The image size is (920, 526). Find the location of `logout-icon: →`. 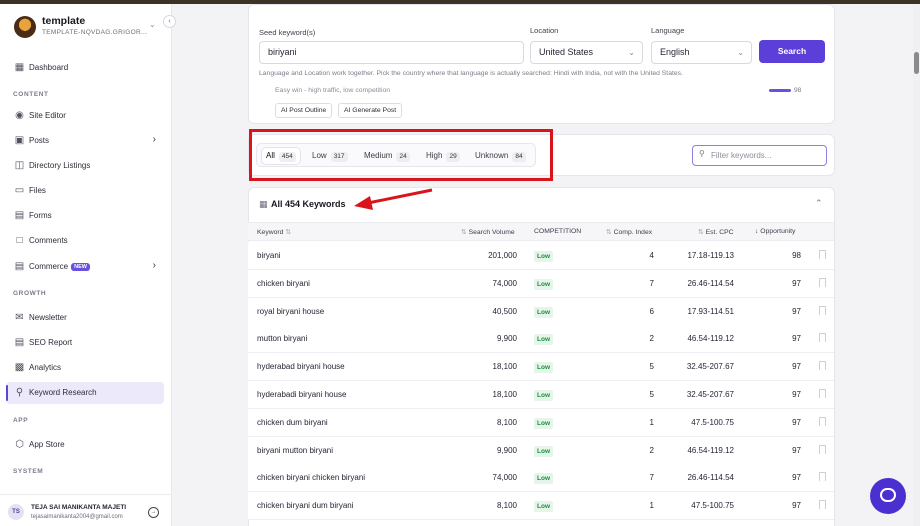

logout-icon: → is located at coordinates (153, 512).